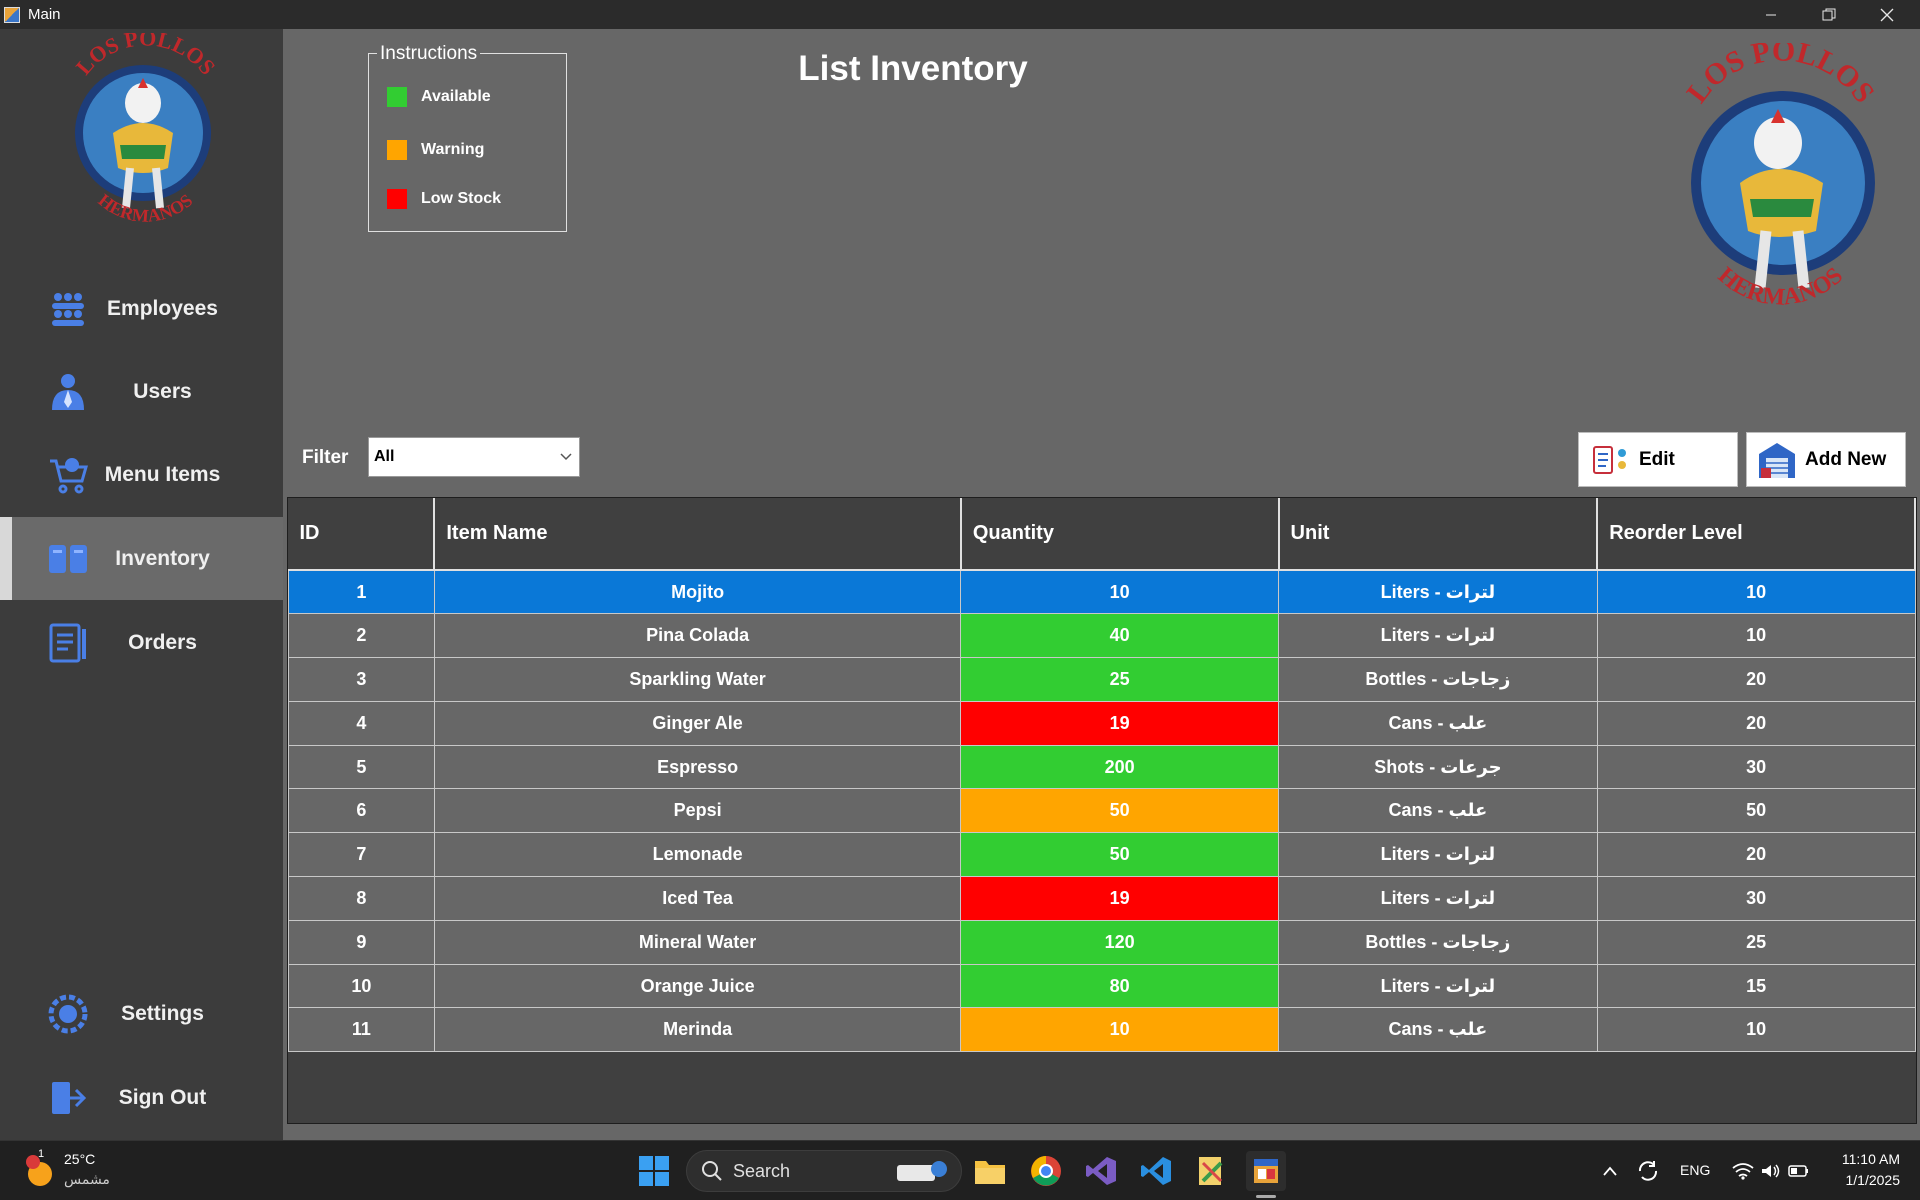 This screenshot has width=1920, height=1200. I want to click on cell-item-name: Orange Juice, so click(697, 986).